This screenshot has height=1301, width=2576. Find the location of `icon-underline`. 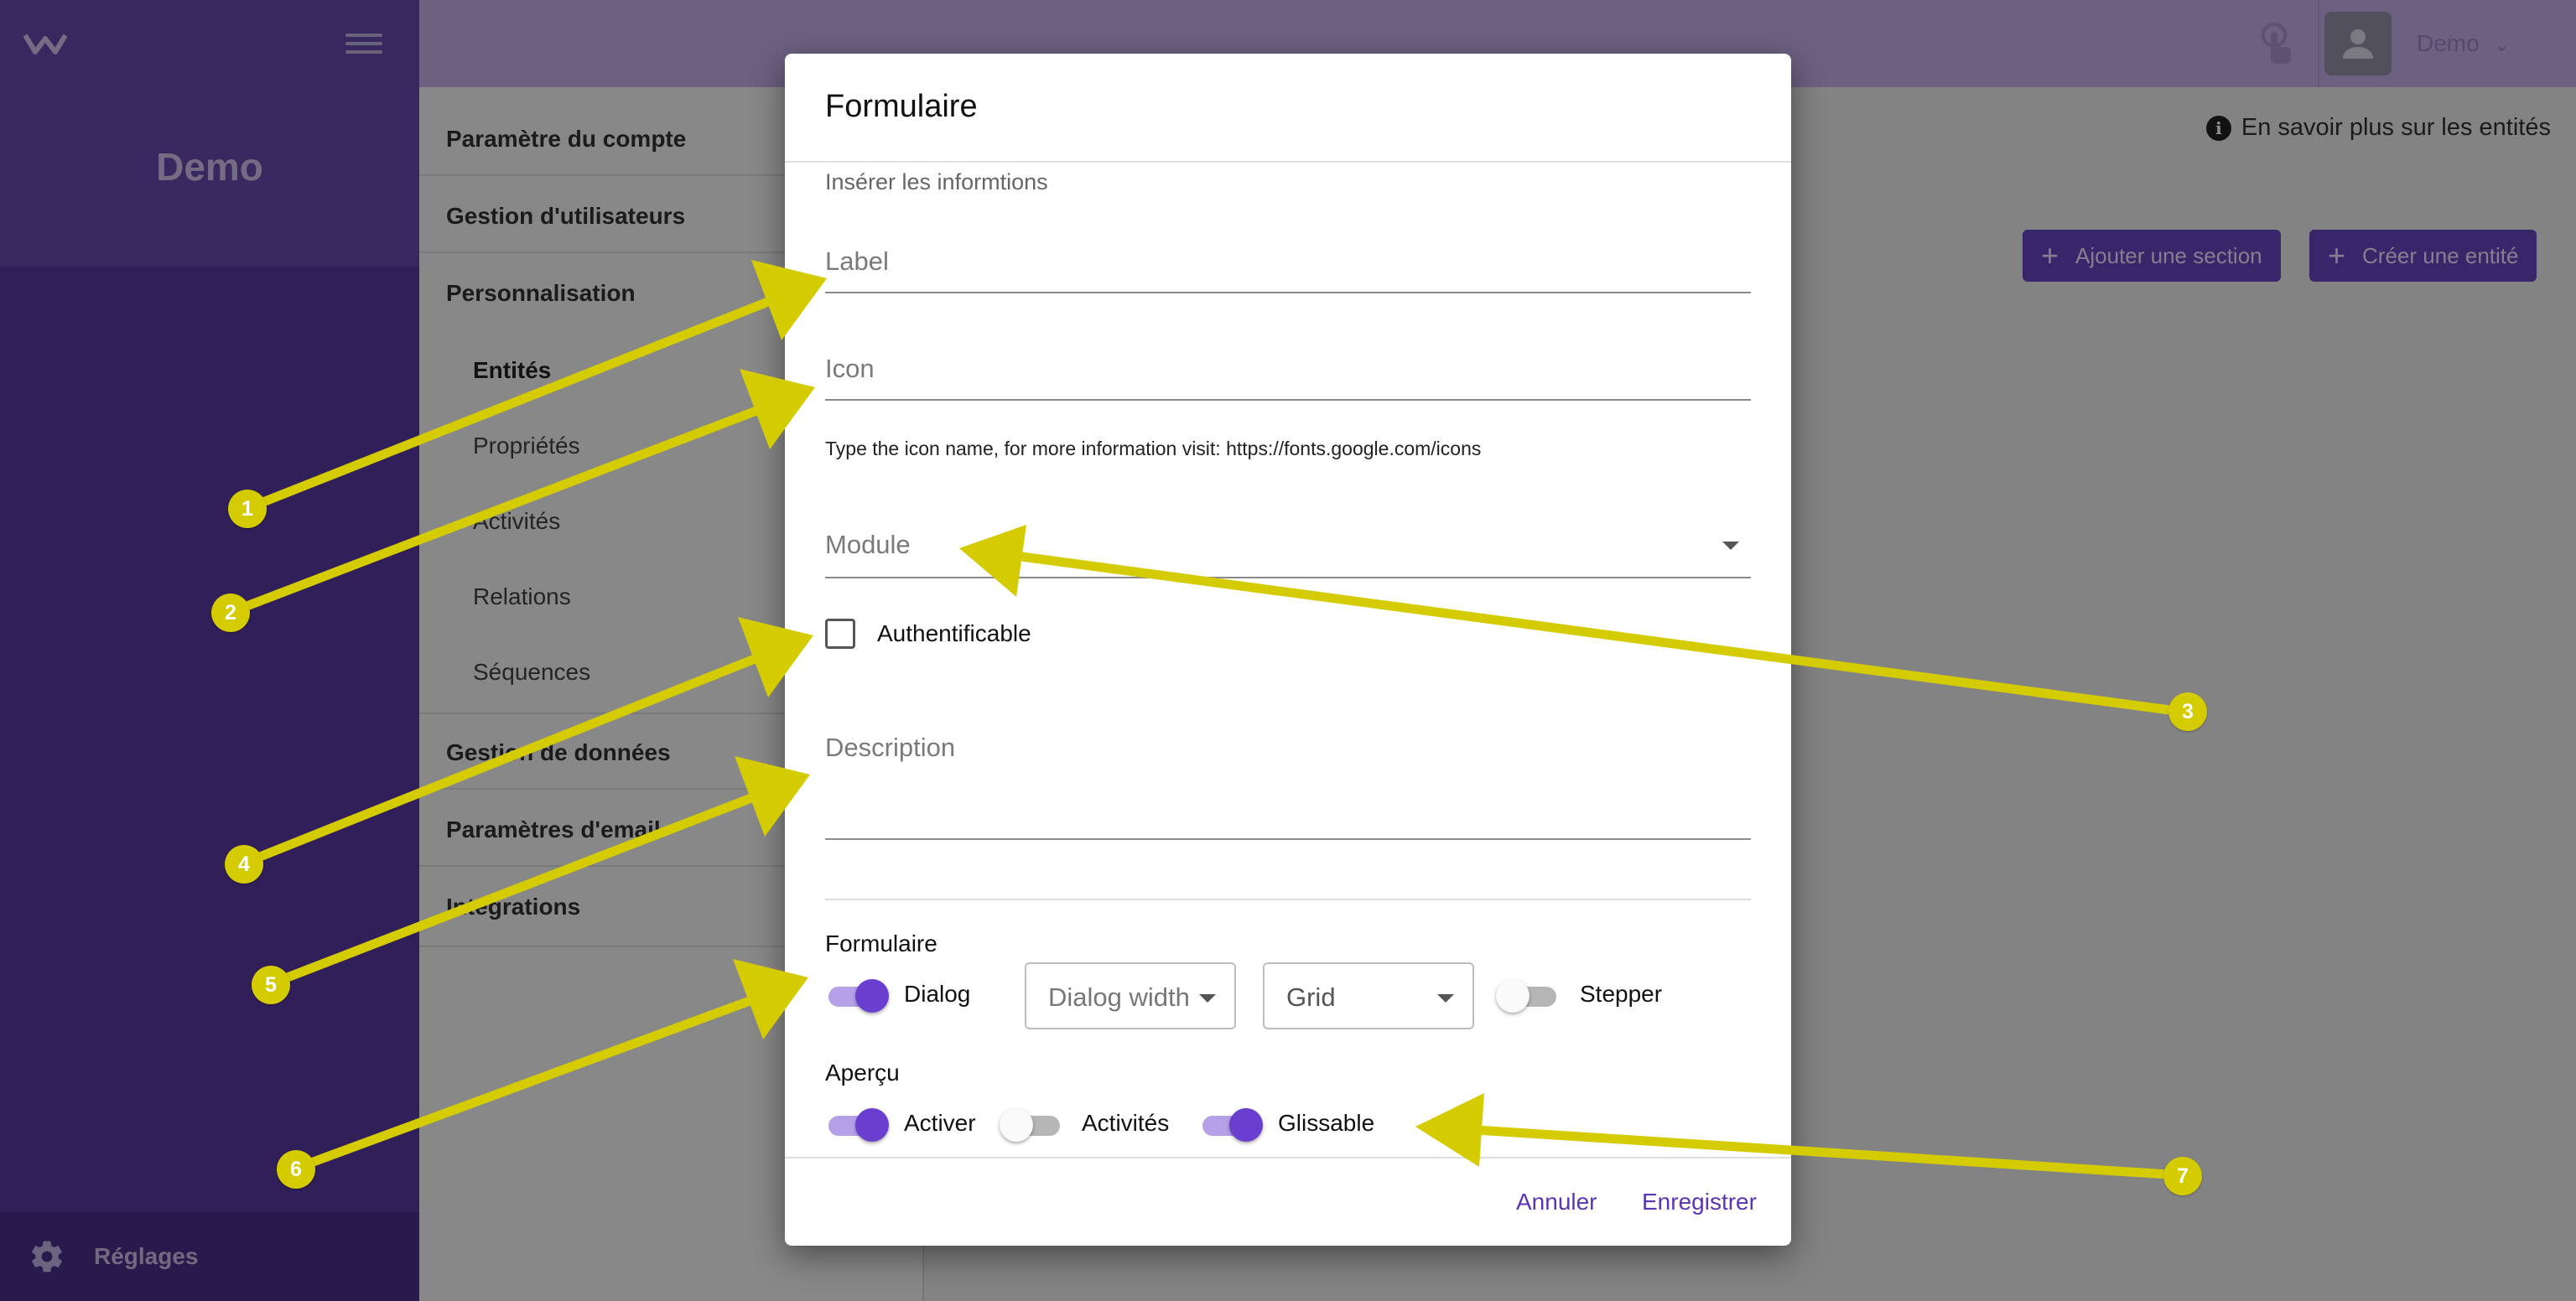

icon-underline is located at coordinates (1288, 400).